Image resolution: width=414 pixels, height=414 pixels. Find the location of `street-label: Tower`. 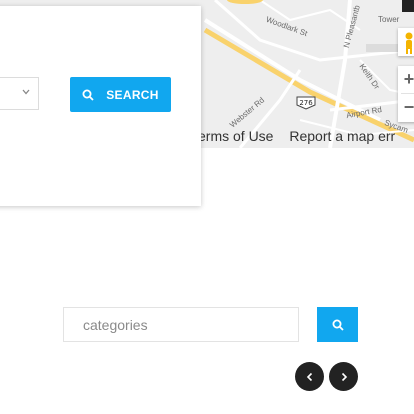

street-label: Tower is located at coordinates (389, 19).